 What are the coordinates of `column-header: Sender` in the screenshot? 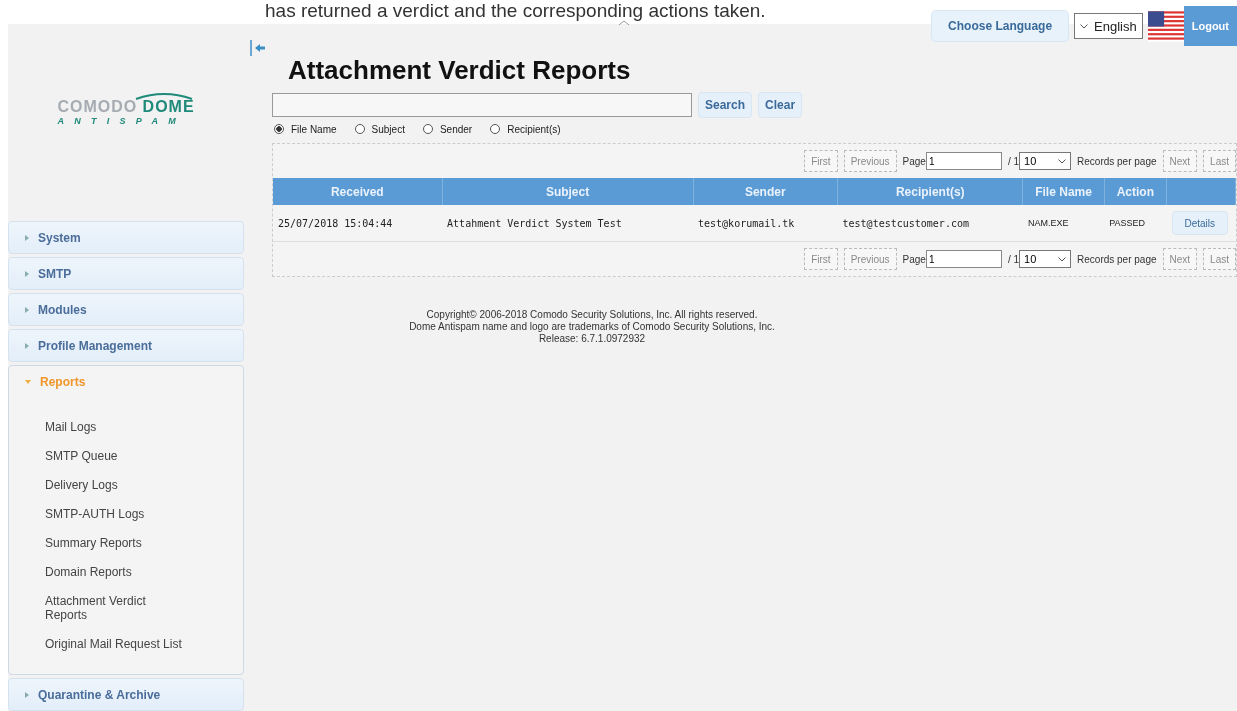 It's located at (765, 191).